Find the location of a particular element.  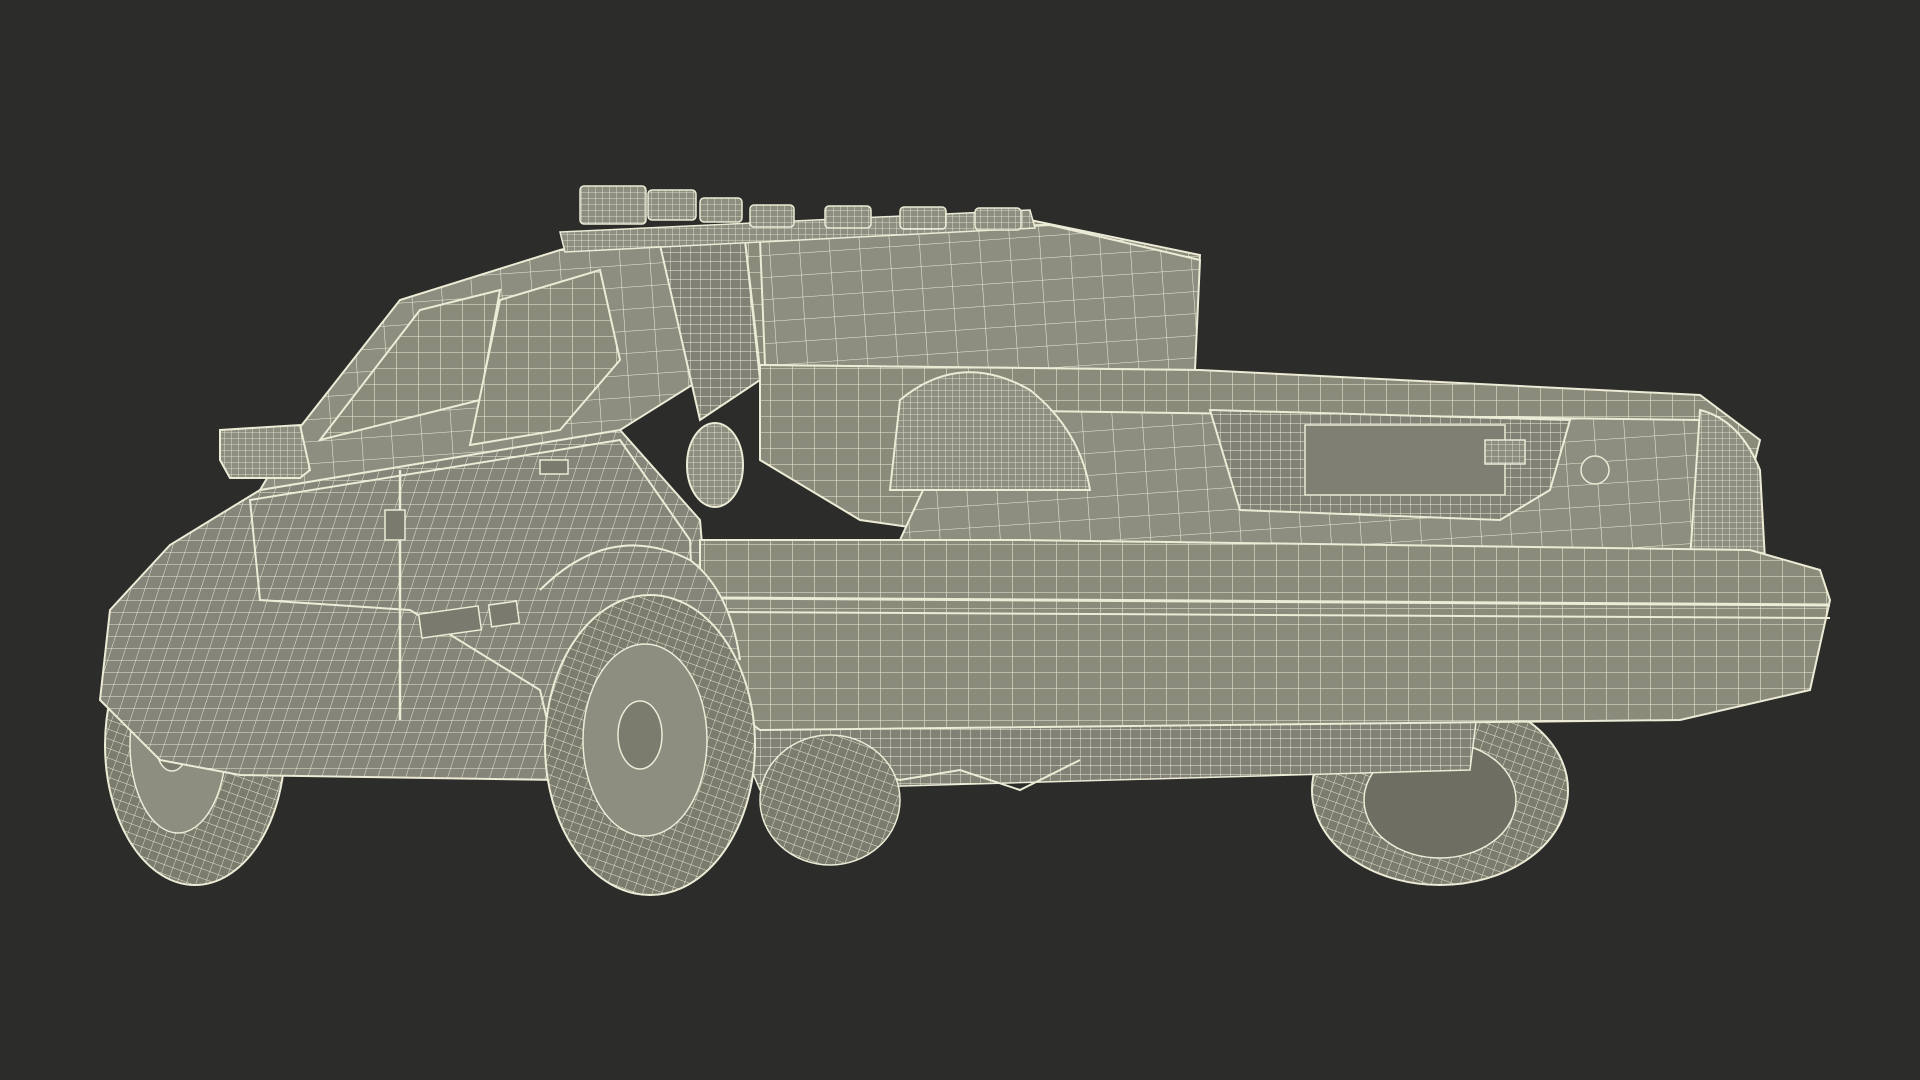

rear-bumper is located at coordinates (1265, 635).